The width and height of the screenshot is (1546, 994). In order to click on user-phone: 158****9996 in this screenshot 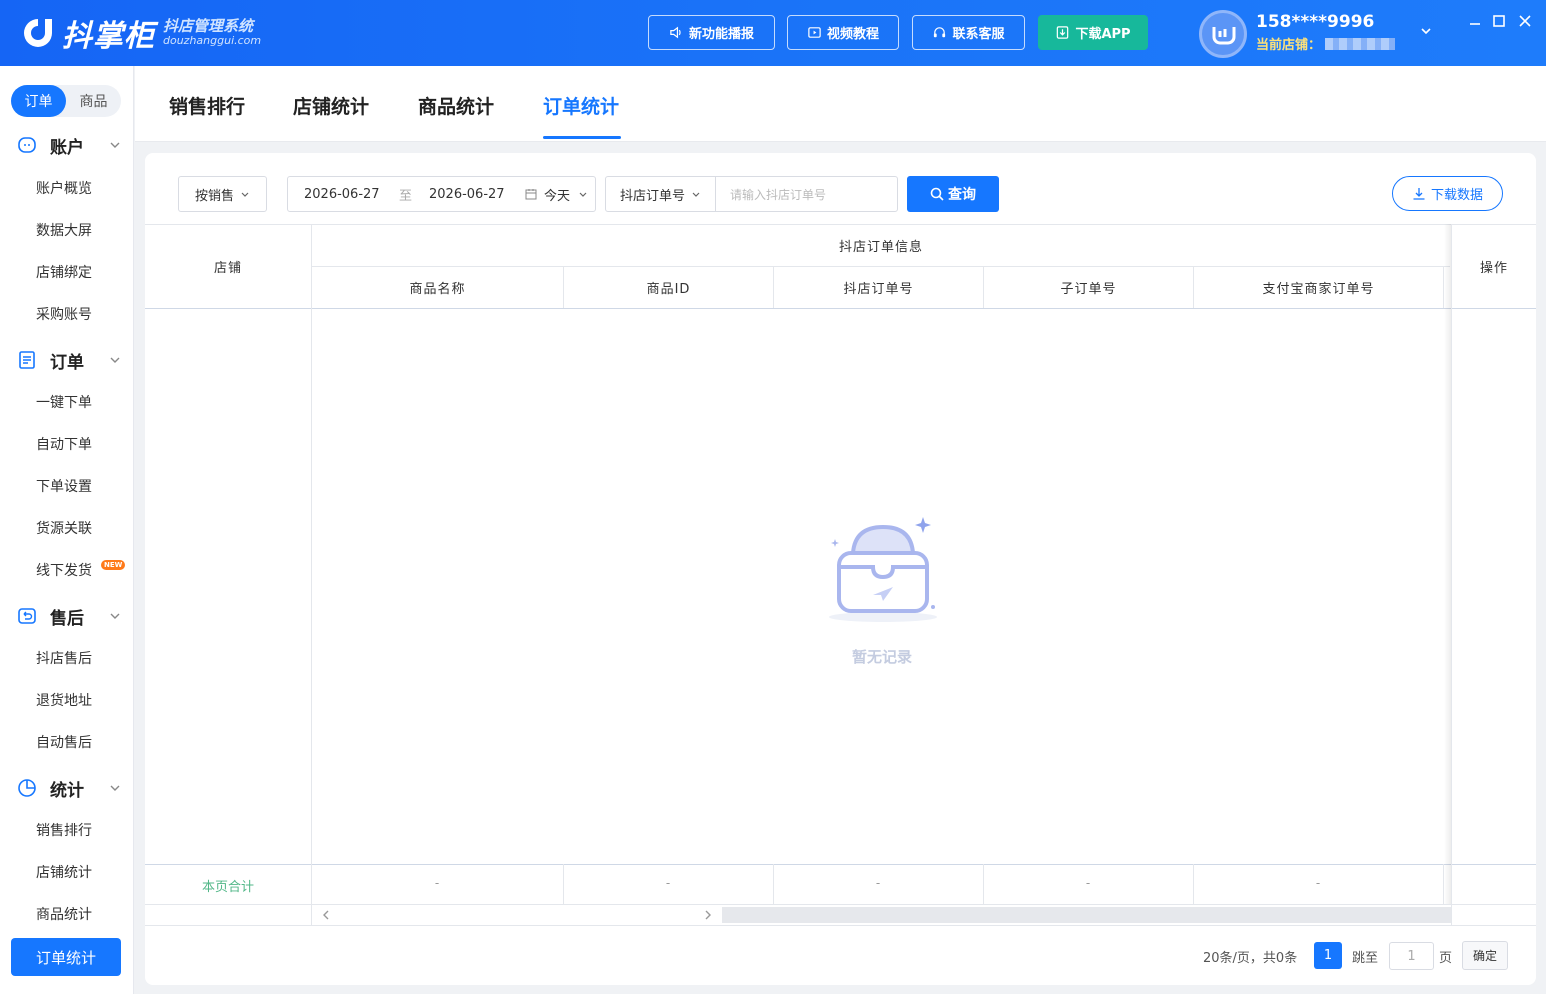, I will do `click(1315, 22)`.